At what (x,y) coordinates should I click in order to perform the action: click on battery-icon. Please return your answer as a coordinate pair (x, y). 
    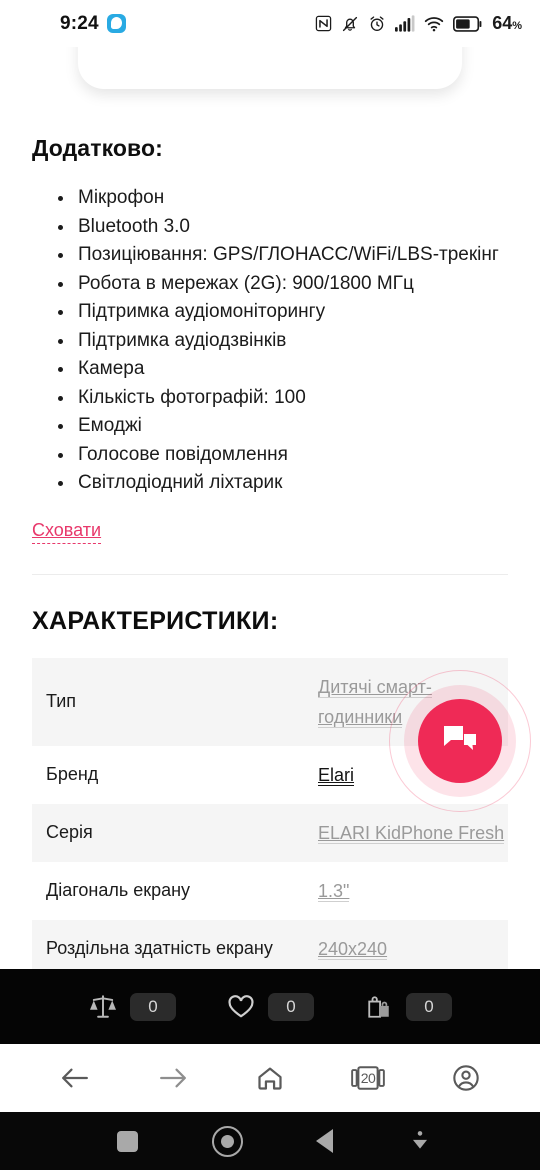
    Looking at the image, I should click on (467, 23).